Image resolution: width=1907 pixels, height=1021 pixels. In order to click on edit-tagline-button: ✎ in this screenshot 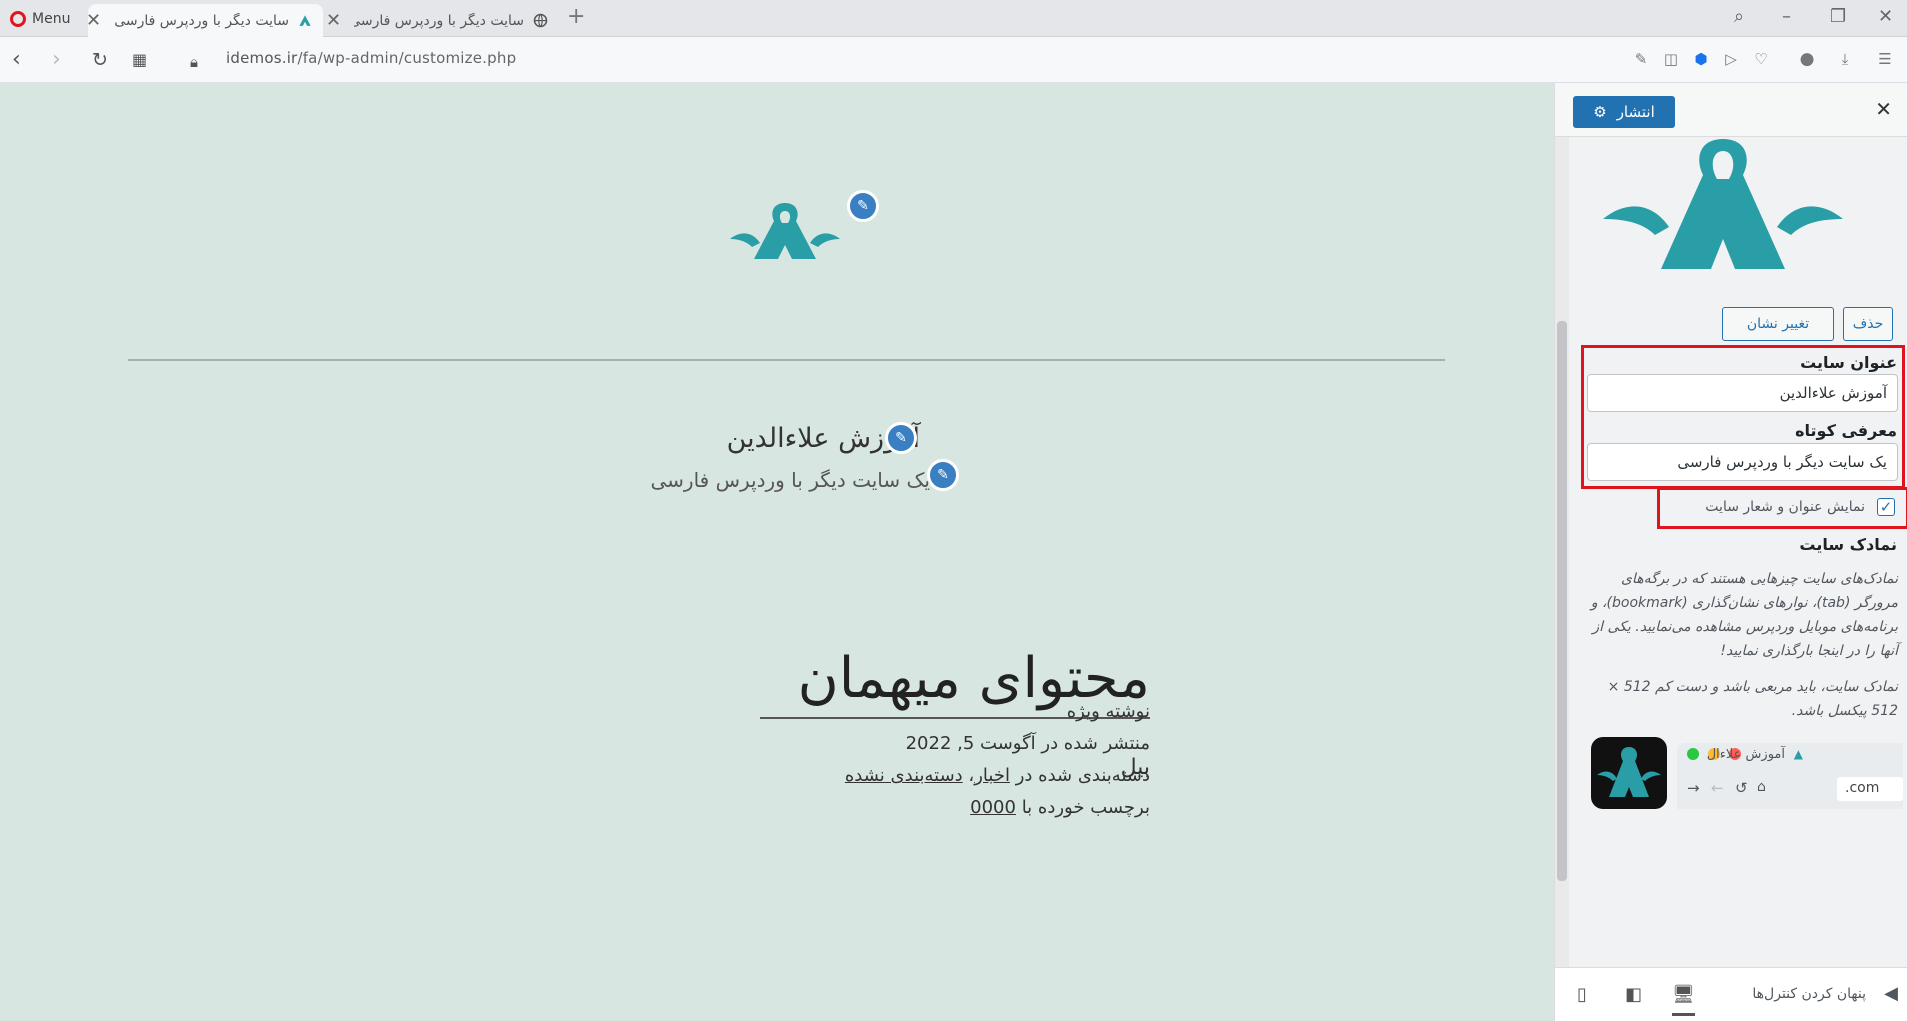, I will do `click(943, 475)`.